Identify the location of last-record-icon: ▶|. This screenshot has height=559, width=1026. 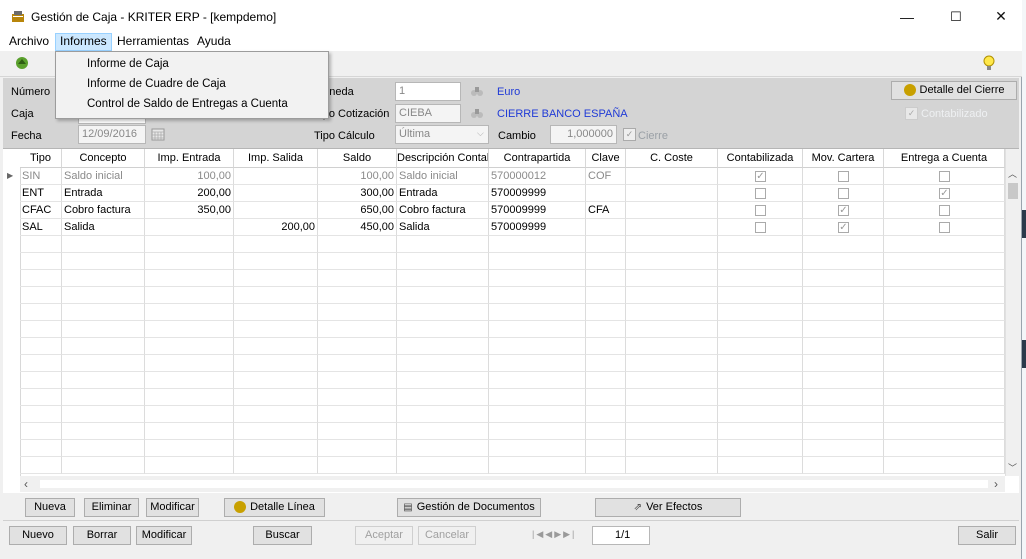
(569, 534).